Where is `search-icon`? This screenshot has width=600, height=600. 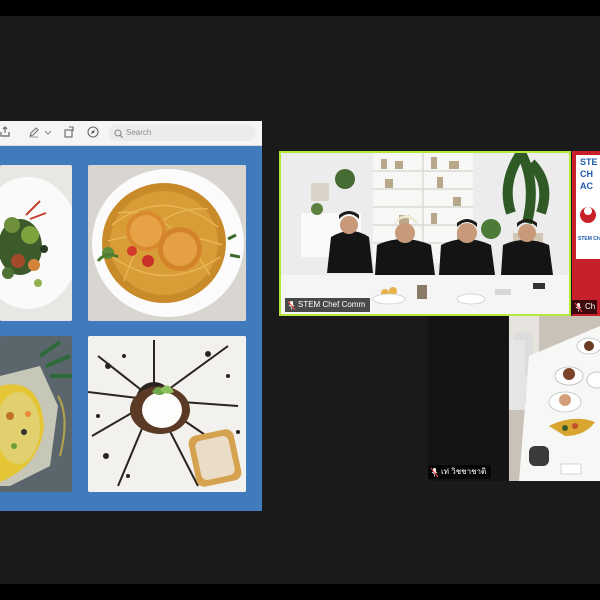 search-icon is located at coordinates (120, 133).